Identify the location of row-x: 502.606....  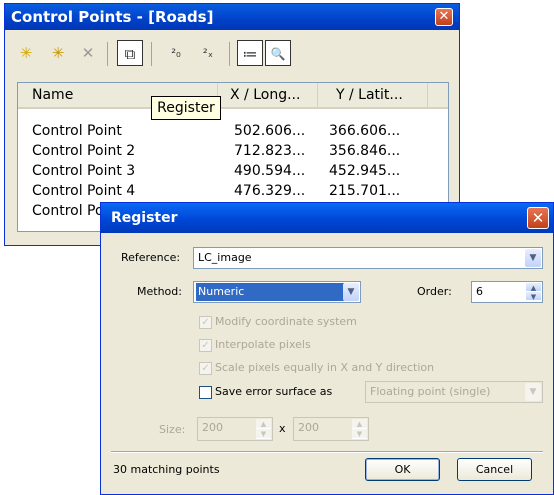
(270, 131).